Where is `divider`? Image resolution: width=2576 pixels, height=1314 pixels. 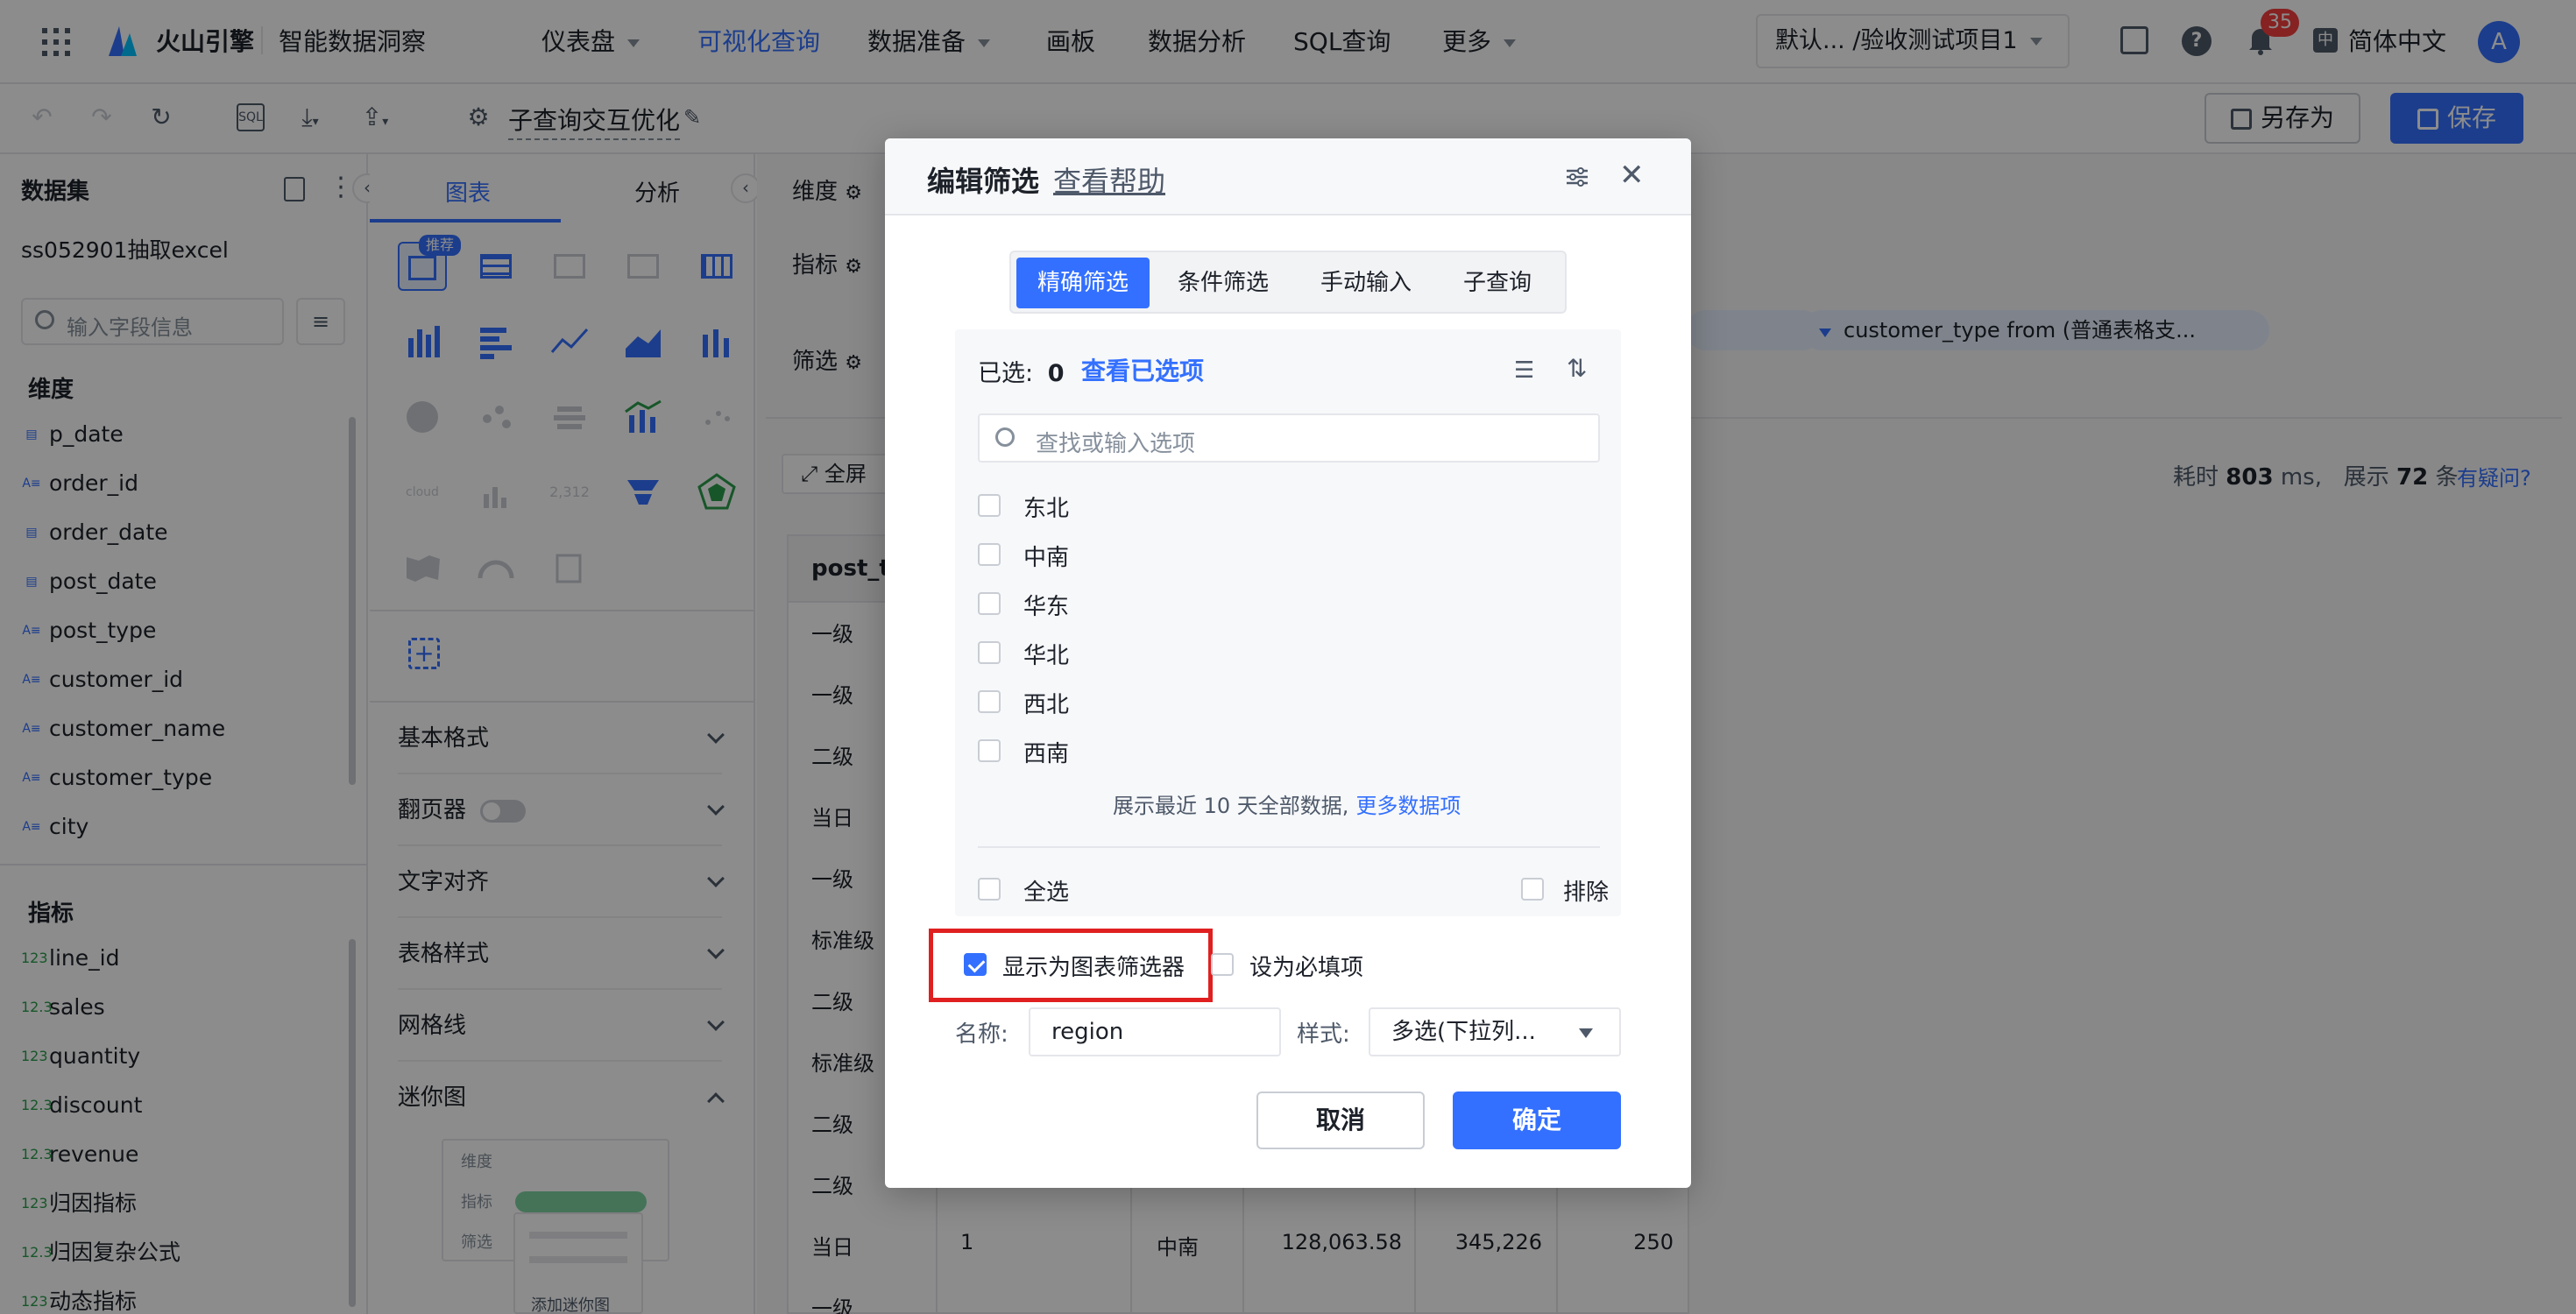
divider is located at coordinates (1289, 847).